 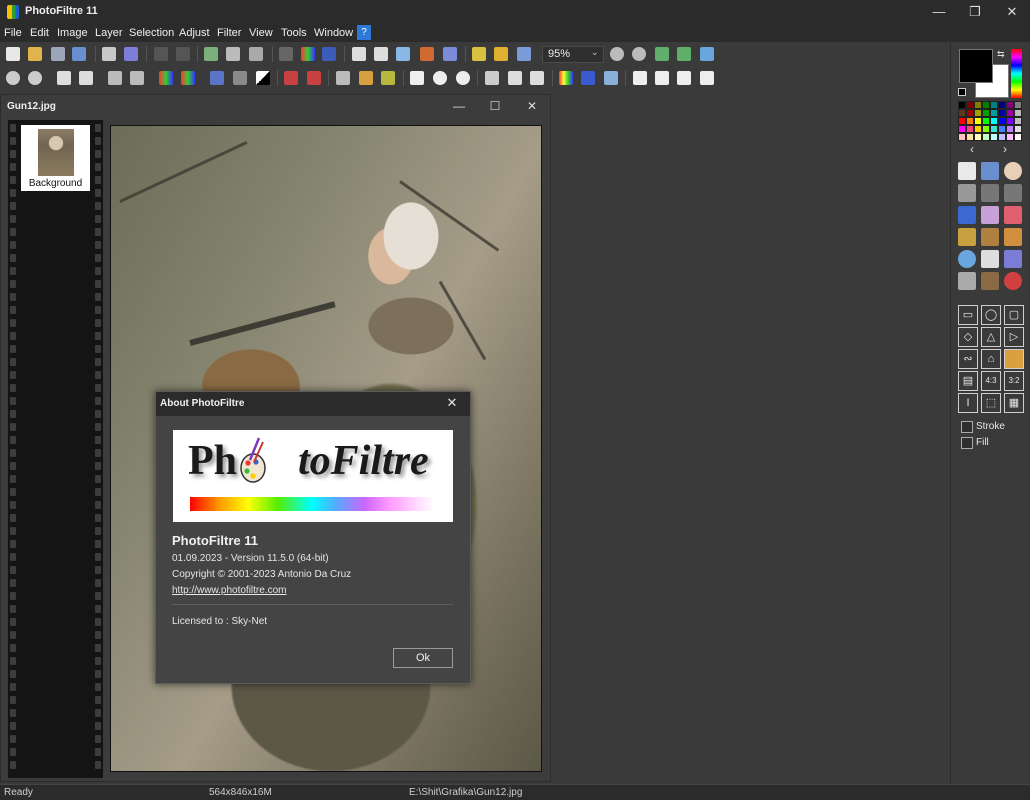 What do you see at coordinates (566, 78) in the screenshot?
I see `color-balance-icon` at bounding box center [566, 78].